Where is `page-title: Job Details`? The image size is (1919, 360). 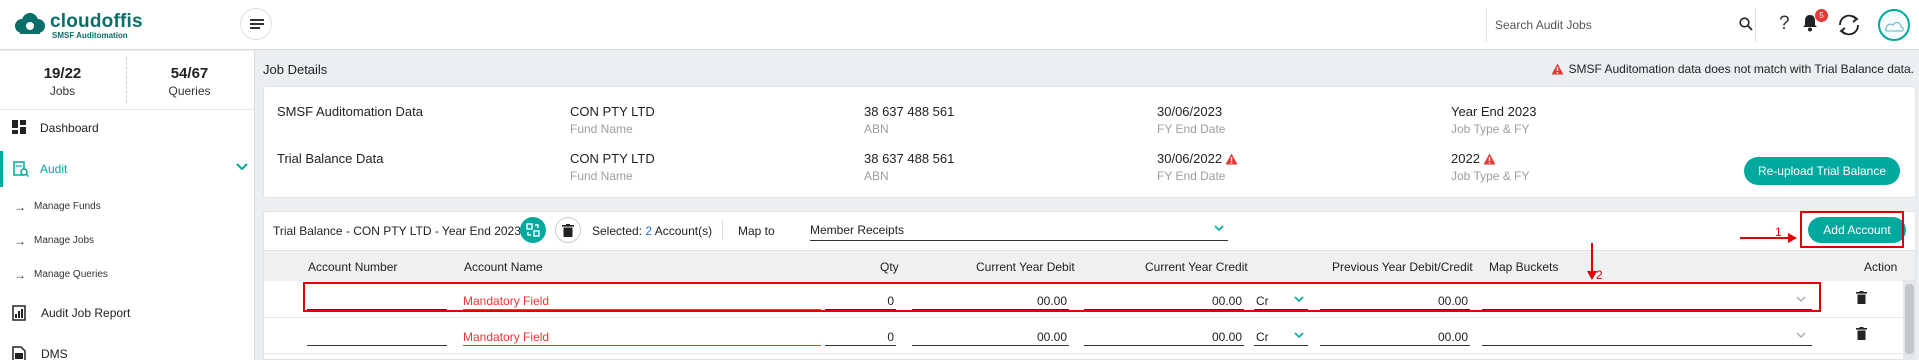 page-title: Job Details is located at coordinates (295, 69).